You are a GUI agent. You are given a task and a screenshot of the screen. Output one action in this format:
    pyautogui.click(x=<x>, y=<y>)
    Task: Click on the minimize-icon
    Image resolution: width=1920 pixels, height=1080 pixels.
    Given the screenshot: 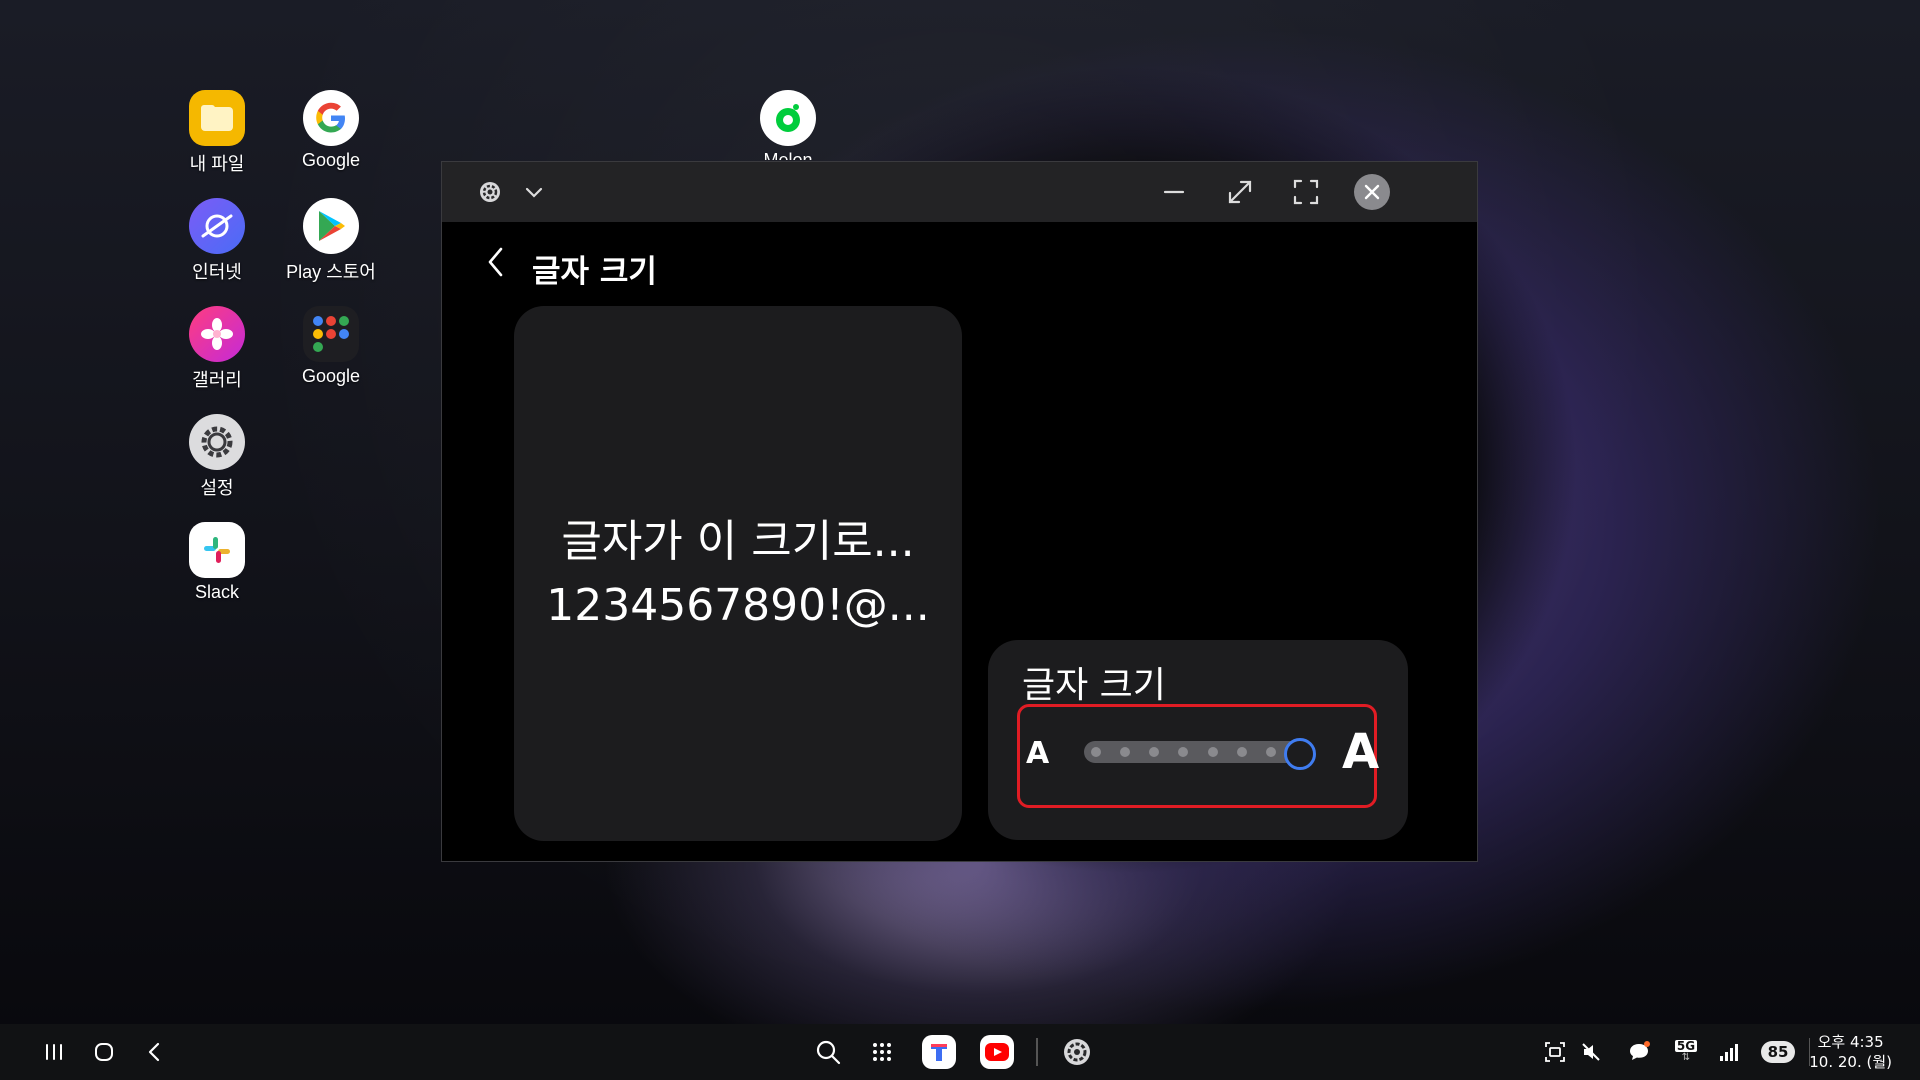 What is the action you would take?
    pyautogui.click(x=1174, y=192)
    